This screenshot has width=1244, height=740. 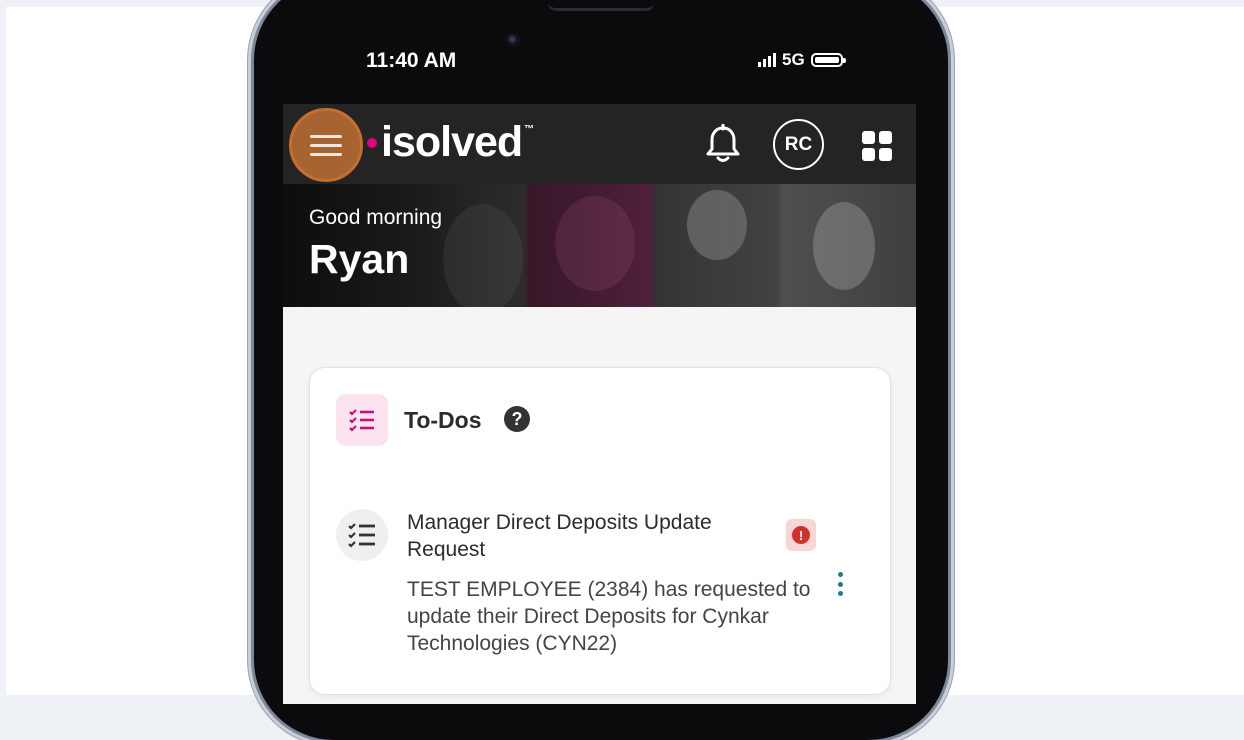 I want to click on status-time: 11:40 AM, so click(x=411, y=60).